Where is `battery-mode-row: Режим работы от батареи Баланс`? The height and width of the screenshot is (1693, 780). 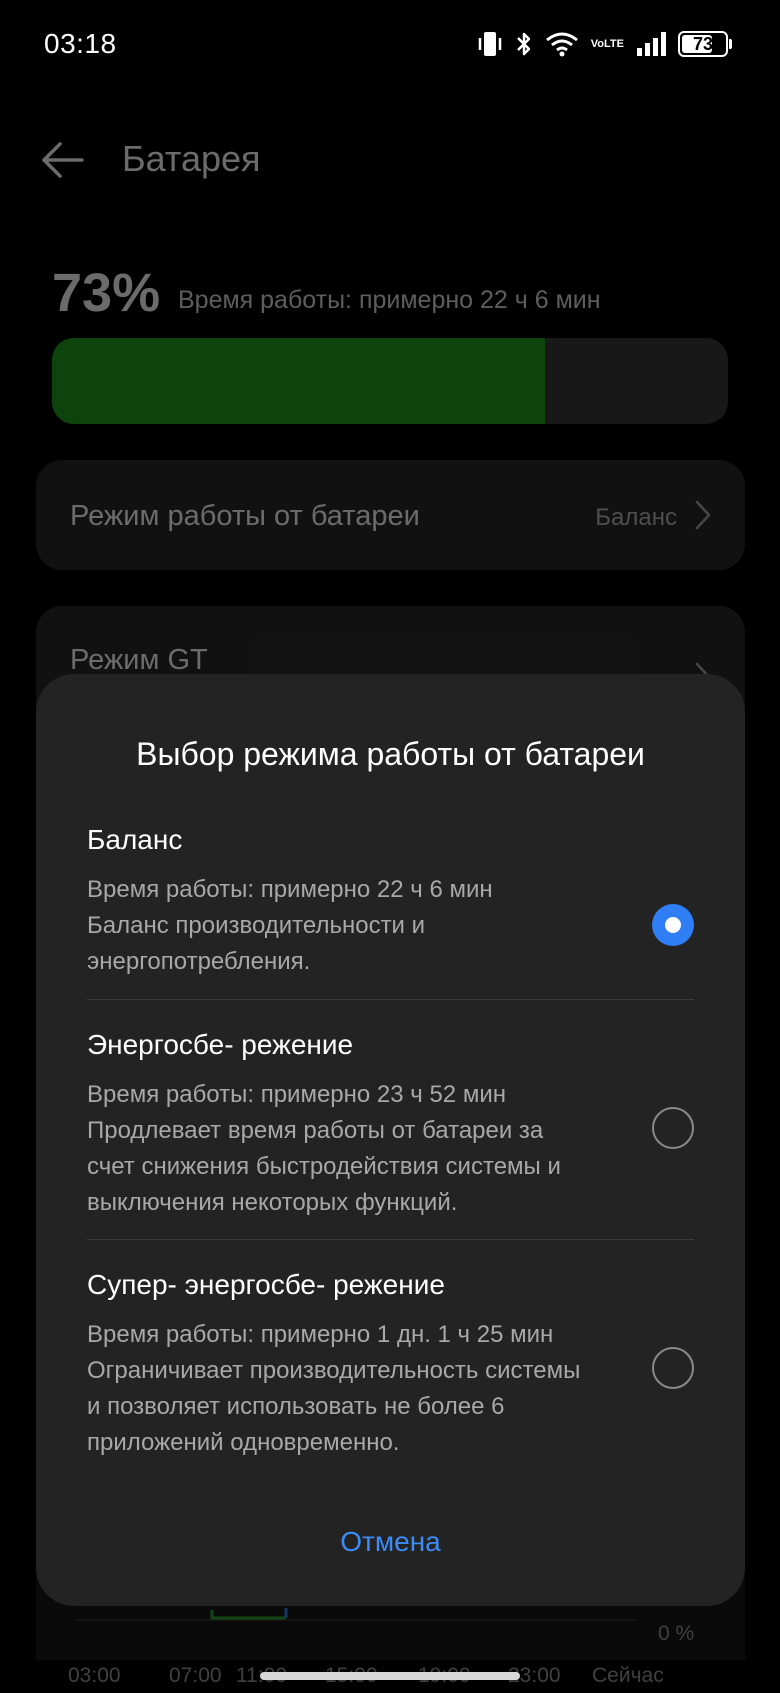
battery-mode-row: Режим работы от батареи Баланс is located at coordinates (390, 515).